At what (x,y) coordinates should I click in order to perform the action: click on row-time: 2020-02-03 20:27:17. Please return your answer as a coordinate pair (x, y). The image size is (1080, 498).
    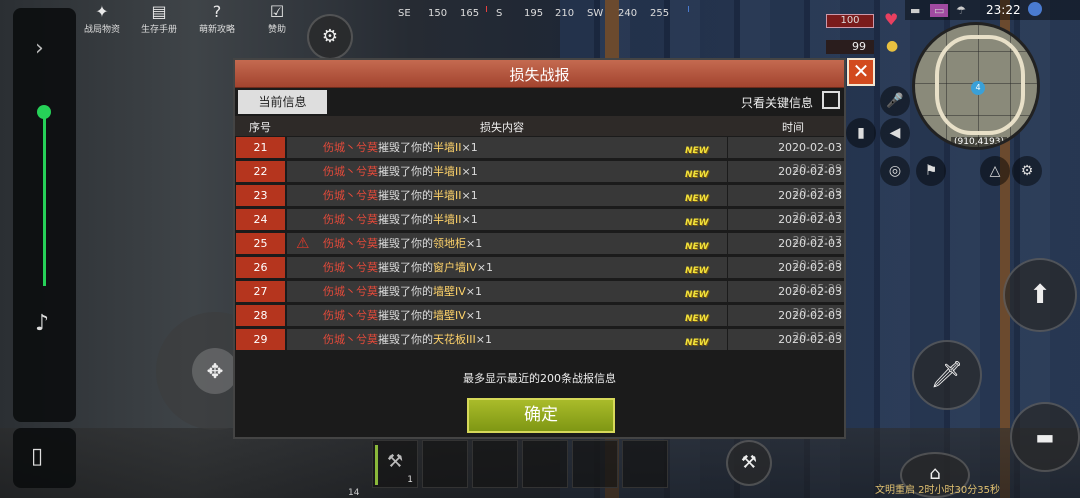
    Looking at the image, I should click on (786, 228).